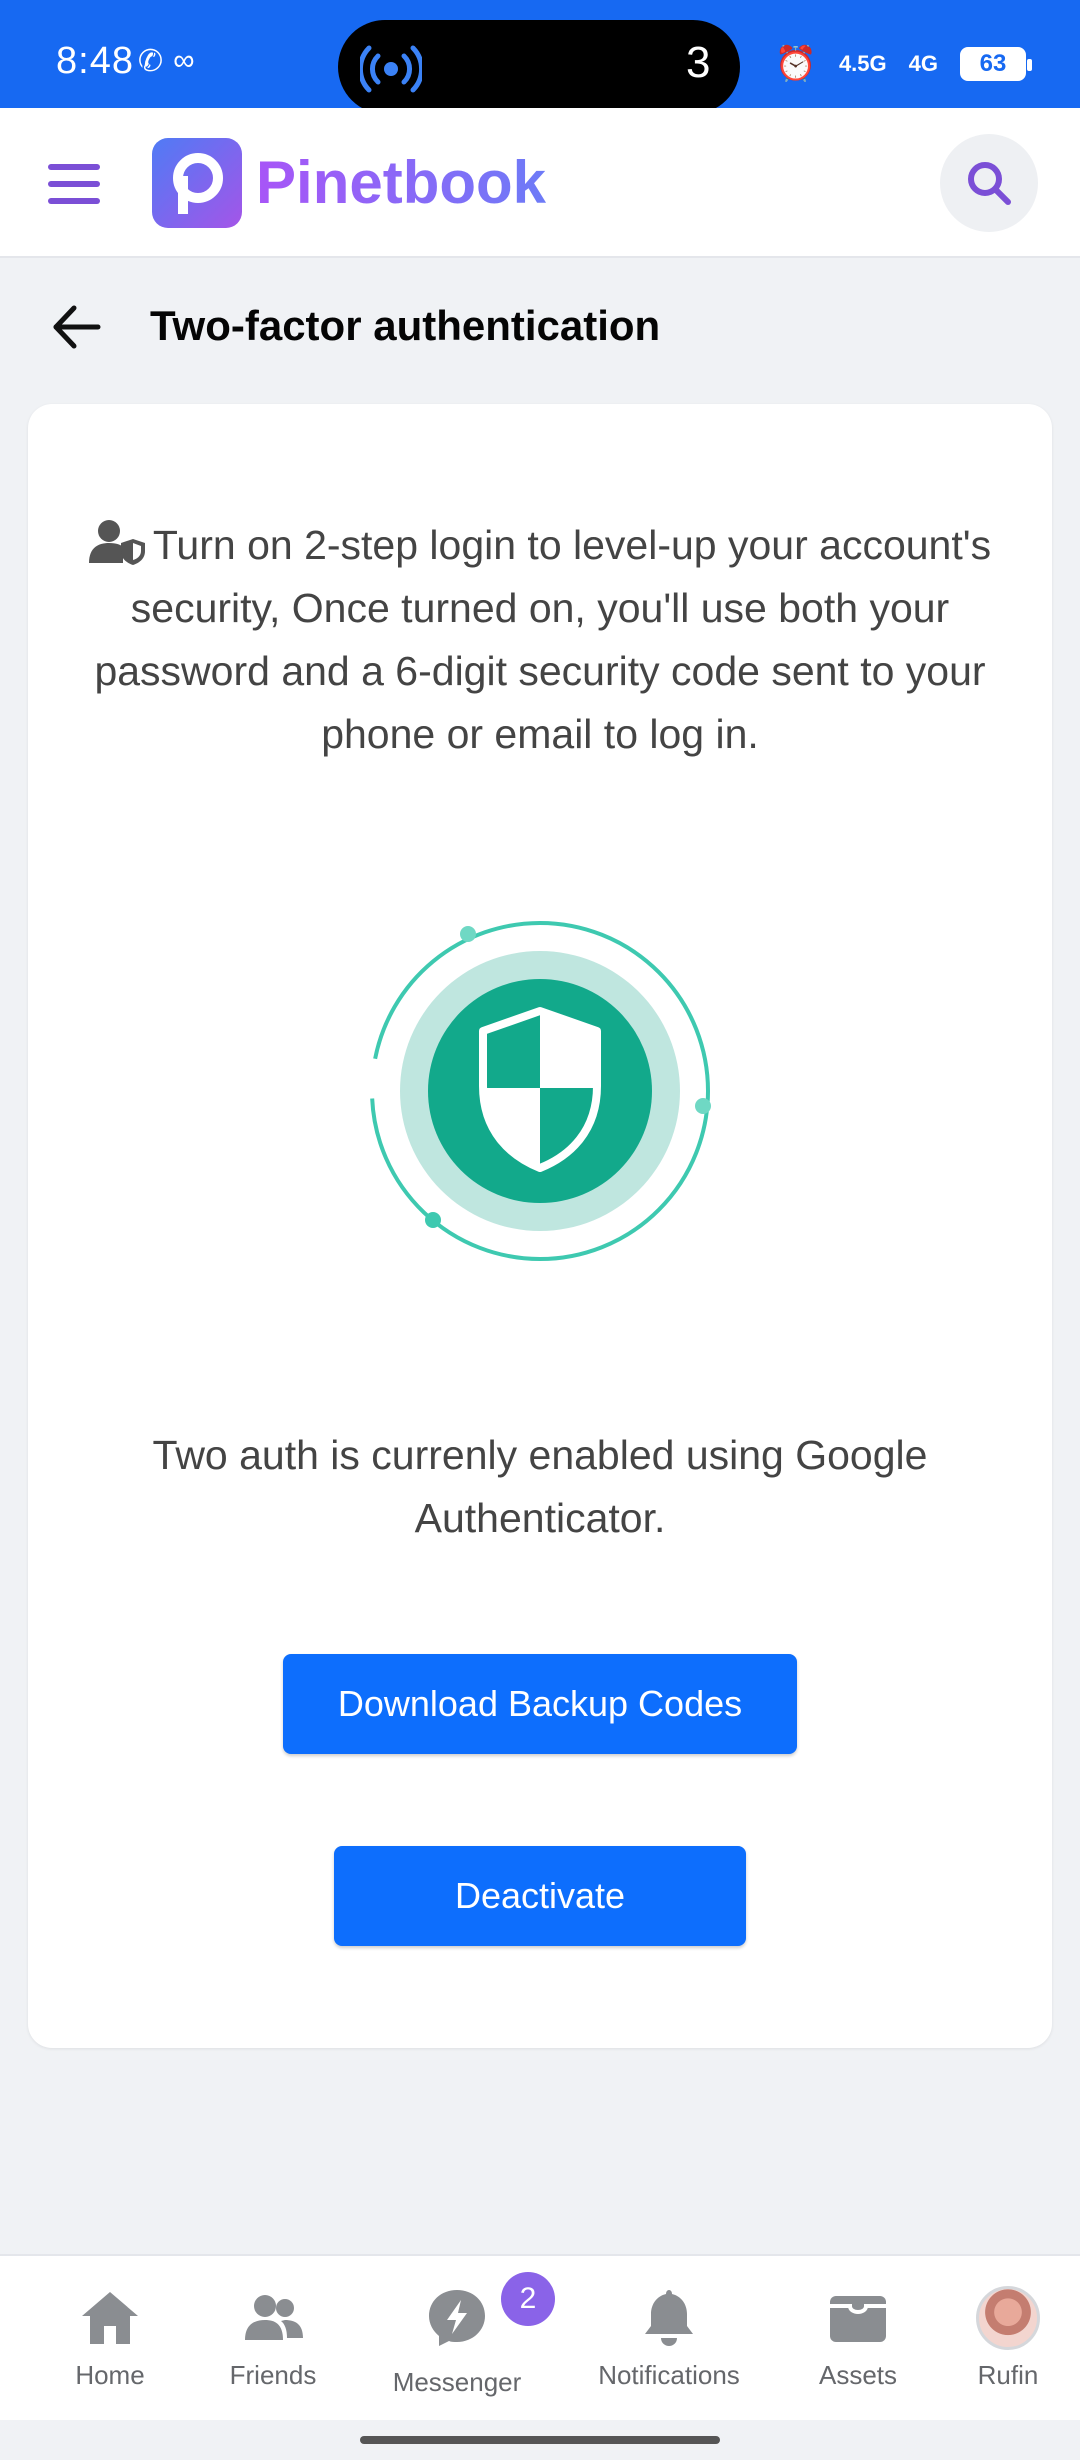  I want to click on shield-icon, so click(540, 1091).